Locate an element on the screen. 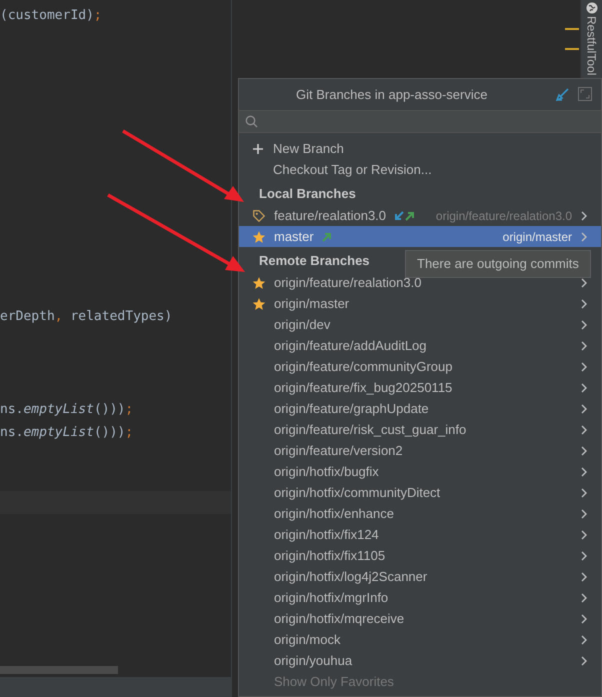 The width and height of the screenshot is (602, 697). section-heading: Remote Branches is located at coordinates (314, 261).